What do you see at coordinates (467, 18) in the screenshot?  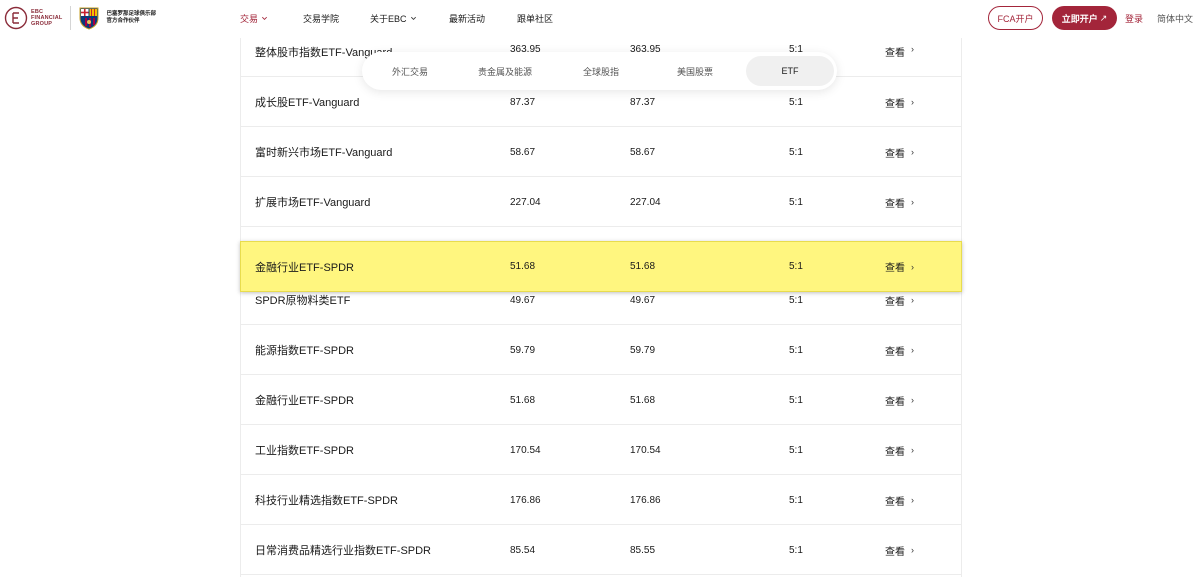 I see `menu-item-events: 最新活动` at bounding box center [467, 18].